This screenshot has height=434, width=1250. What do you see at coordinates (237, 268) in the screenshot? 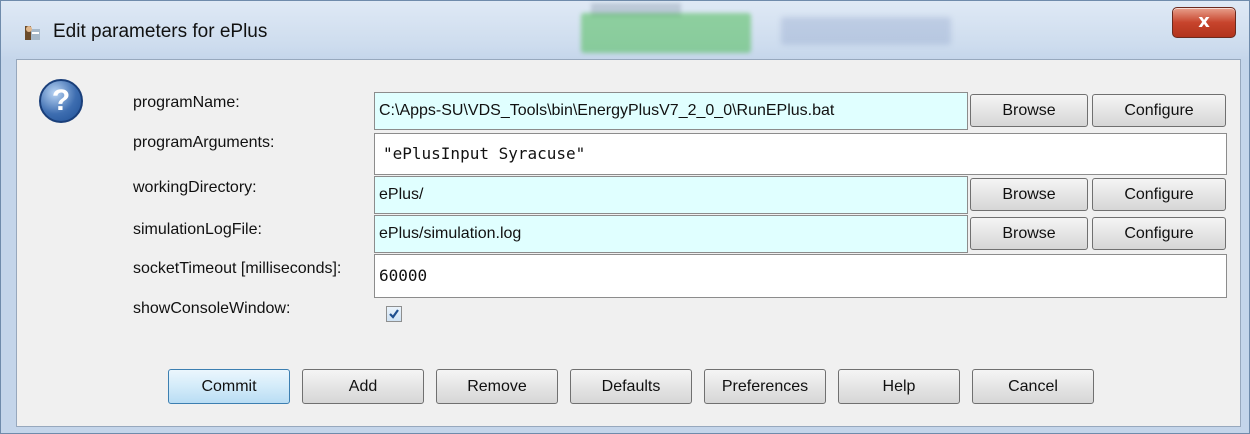
I see `socket-timeout-label: socketTimeout [milliseconds]:` at bounding box center [237, 268].